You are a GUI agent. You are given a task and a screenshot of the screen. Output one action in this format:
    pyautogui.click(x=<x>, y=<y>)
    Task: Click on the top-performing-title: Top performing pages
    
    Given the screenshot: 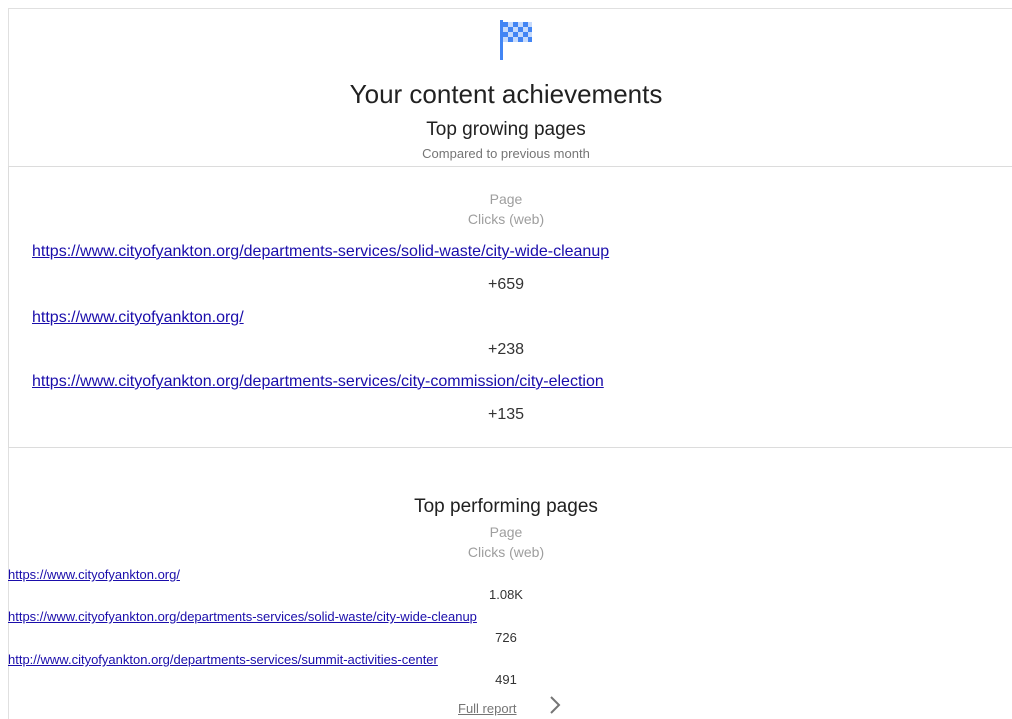 What is the action you would take?
    pyautogui.click(x=506, y=506)
    